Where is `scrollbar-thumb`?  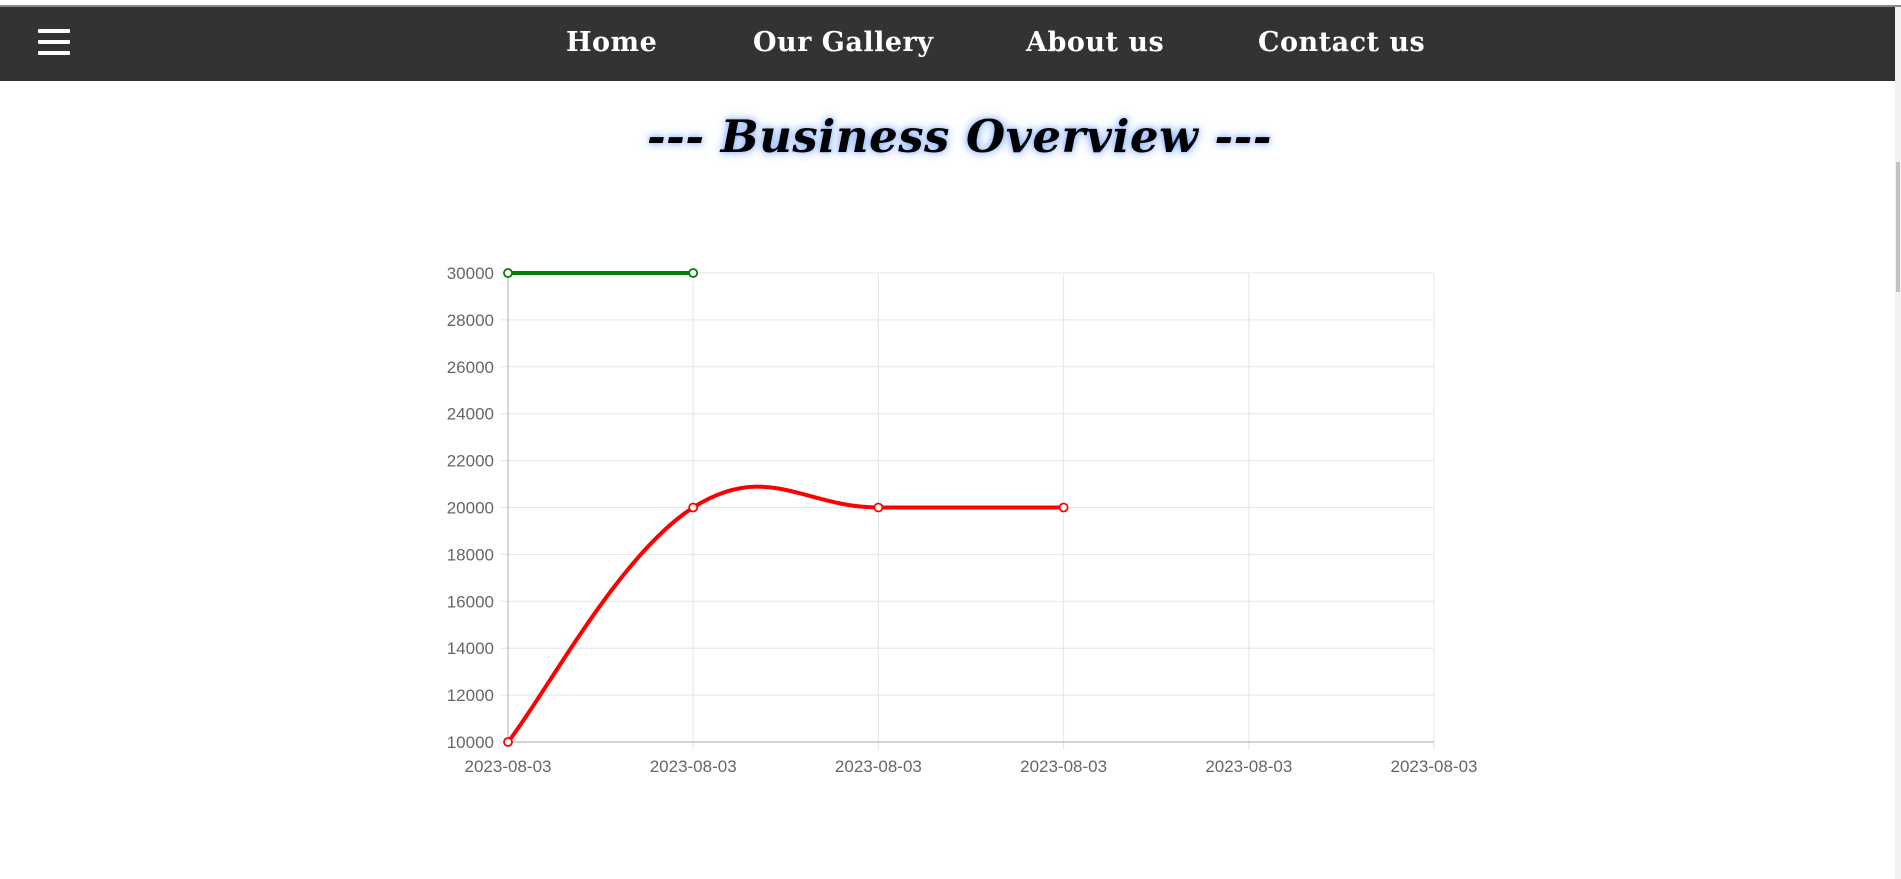
scrollbar-thumb is located at coordinates (1898, 227).